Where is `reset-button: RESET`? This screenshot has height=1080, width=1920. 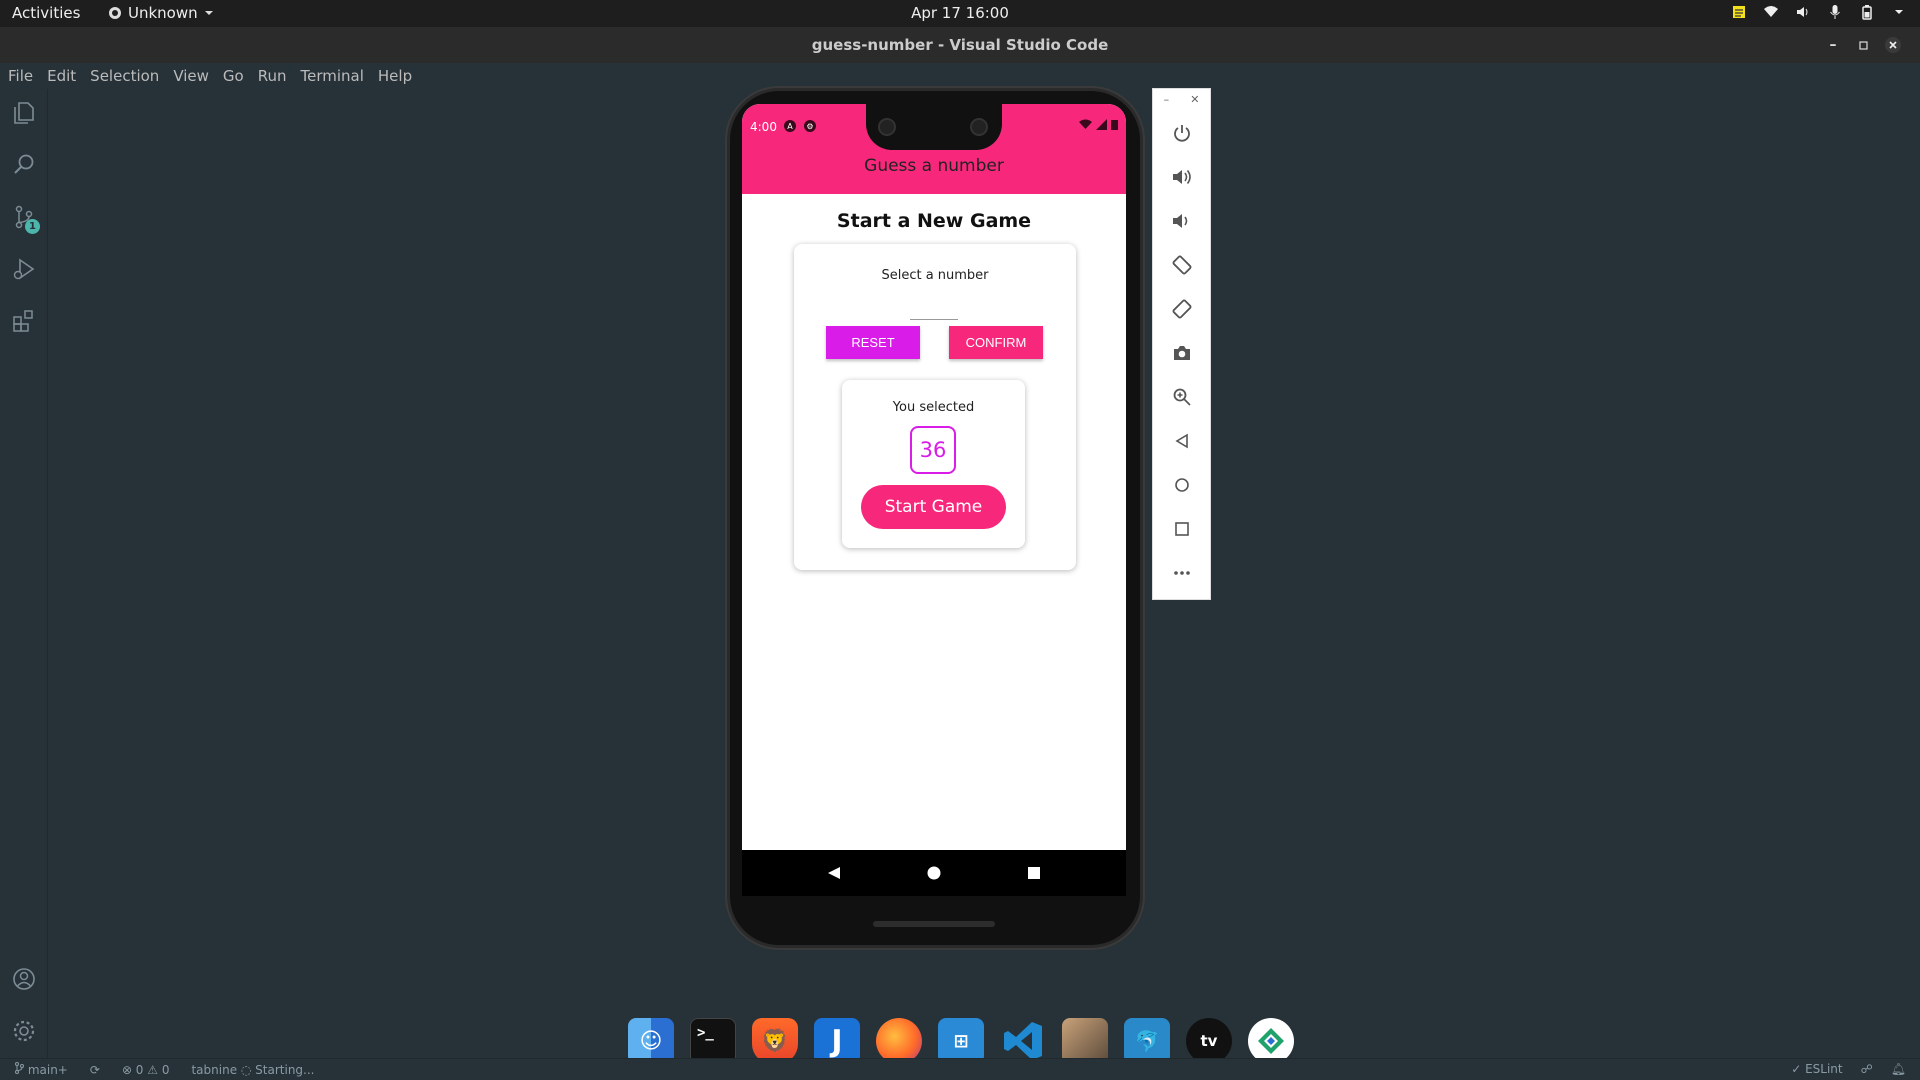 reset-button: RESET is located at coordinates (873, 342).